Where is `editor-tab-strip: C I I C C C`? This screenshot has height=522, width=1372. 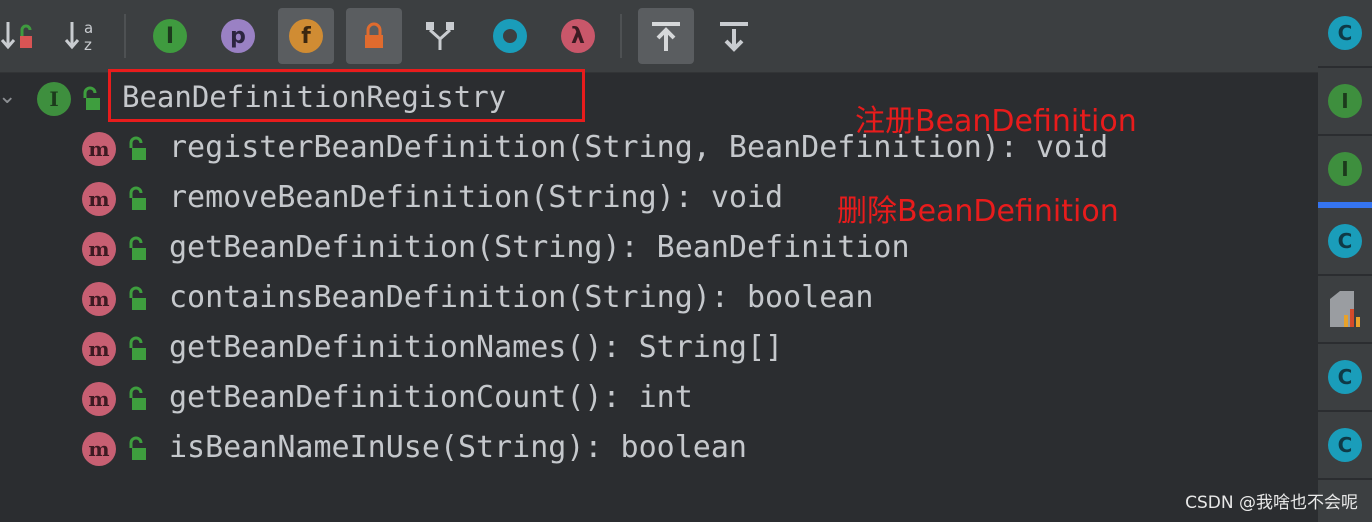 editor-tab-strip: C I I C C C is located at coordinates (1345, 261).